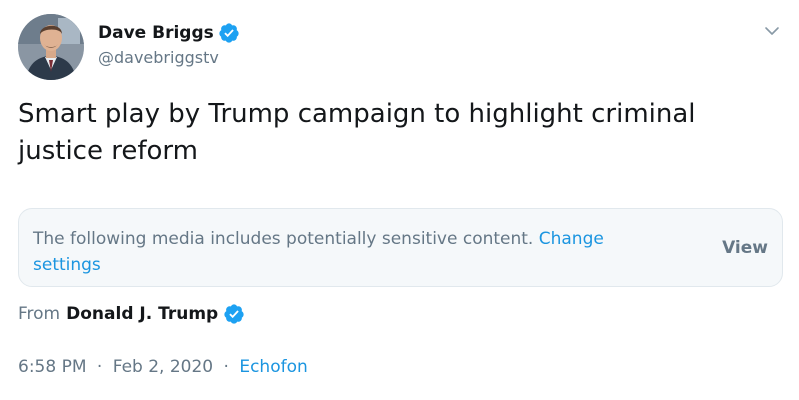 The image size is (799, 400). What do you see at coordinates (39, 314) in the screenshot?
I see `from-label: From` at bounding box center [39, 314].